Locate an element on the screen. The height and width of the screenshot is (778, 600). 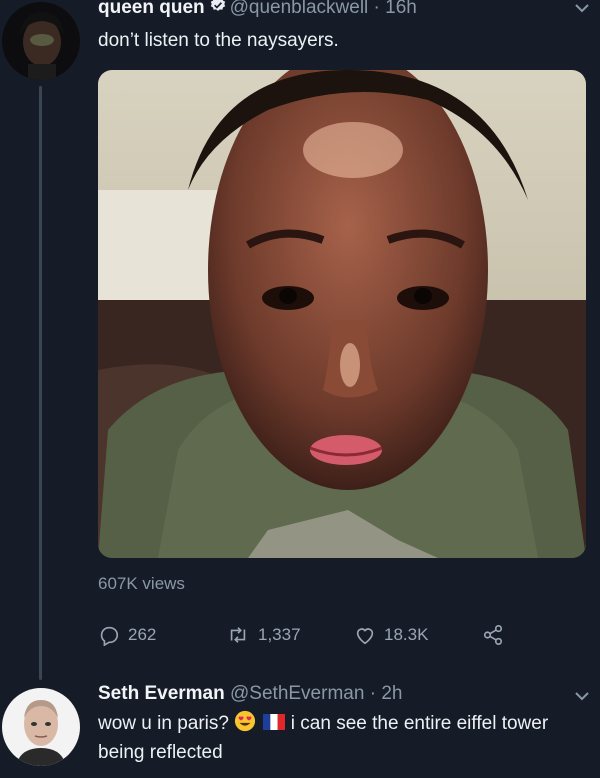
reply-icon is located at coordinates (109, 635).